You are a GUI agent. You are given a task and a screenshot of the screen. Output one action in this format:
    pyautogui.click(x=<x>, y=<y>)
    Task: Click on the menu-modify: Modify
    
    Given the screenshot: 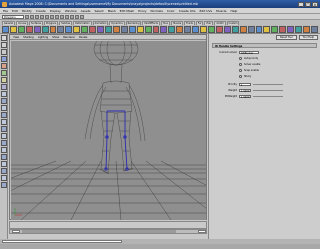 What is the action you would take?
    pyautogui.click(x=27, y=11)
    